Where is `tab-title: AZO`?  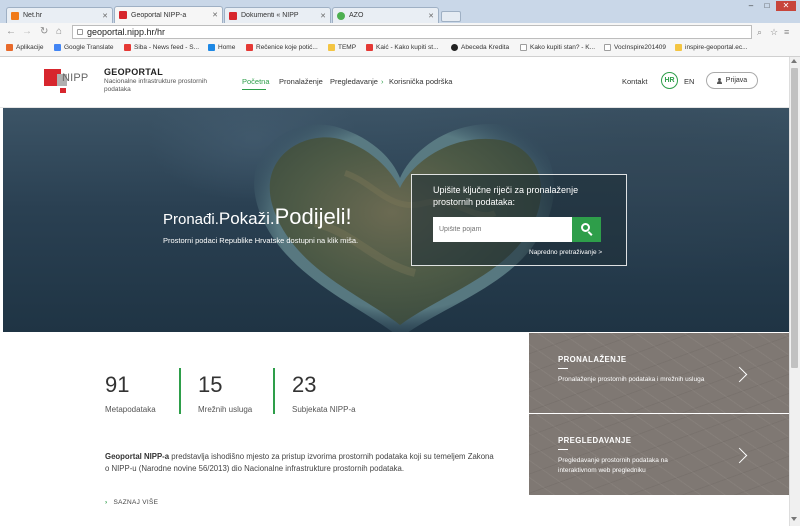
tab-title: AZO is located at coordinates (356, 15).